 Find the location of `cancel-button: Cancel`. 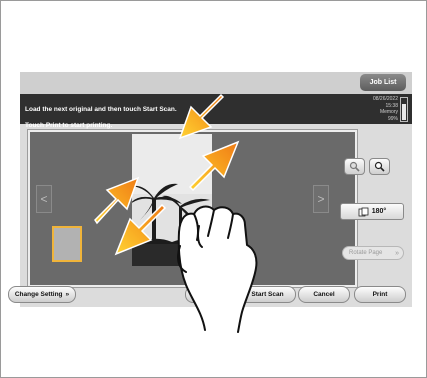

cancel-button: Cancel is located at coordinates (324, 294).